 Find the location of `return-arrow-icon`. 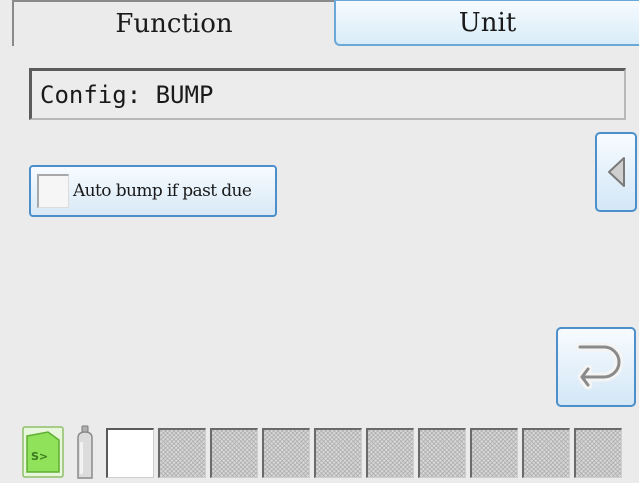

return-arrow-icon is located at coordinates (599, 366).